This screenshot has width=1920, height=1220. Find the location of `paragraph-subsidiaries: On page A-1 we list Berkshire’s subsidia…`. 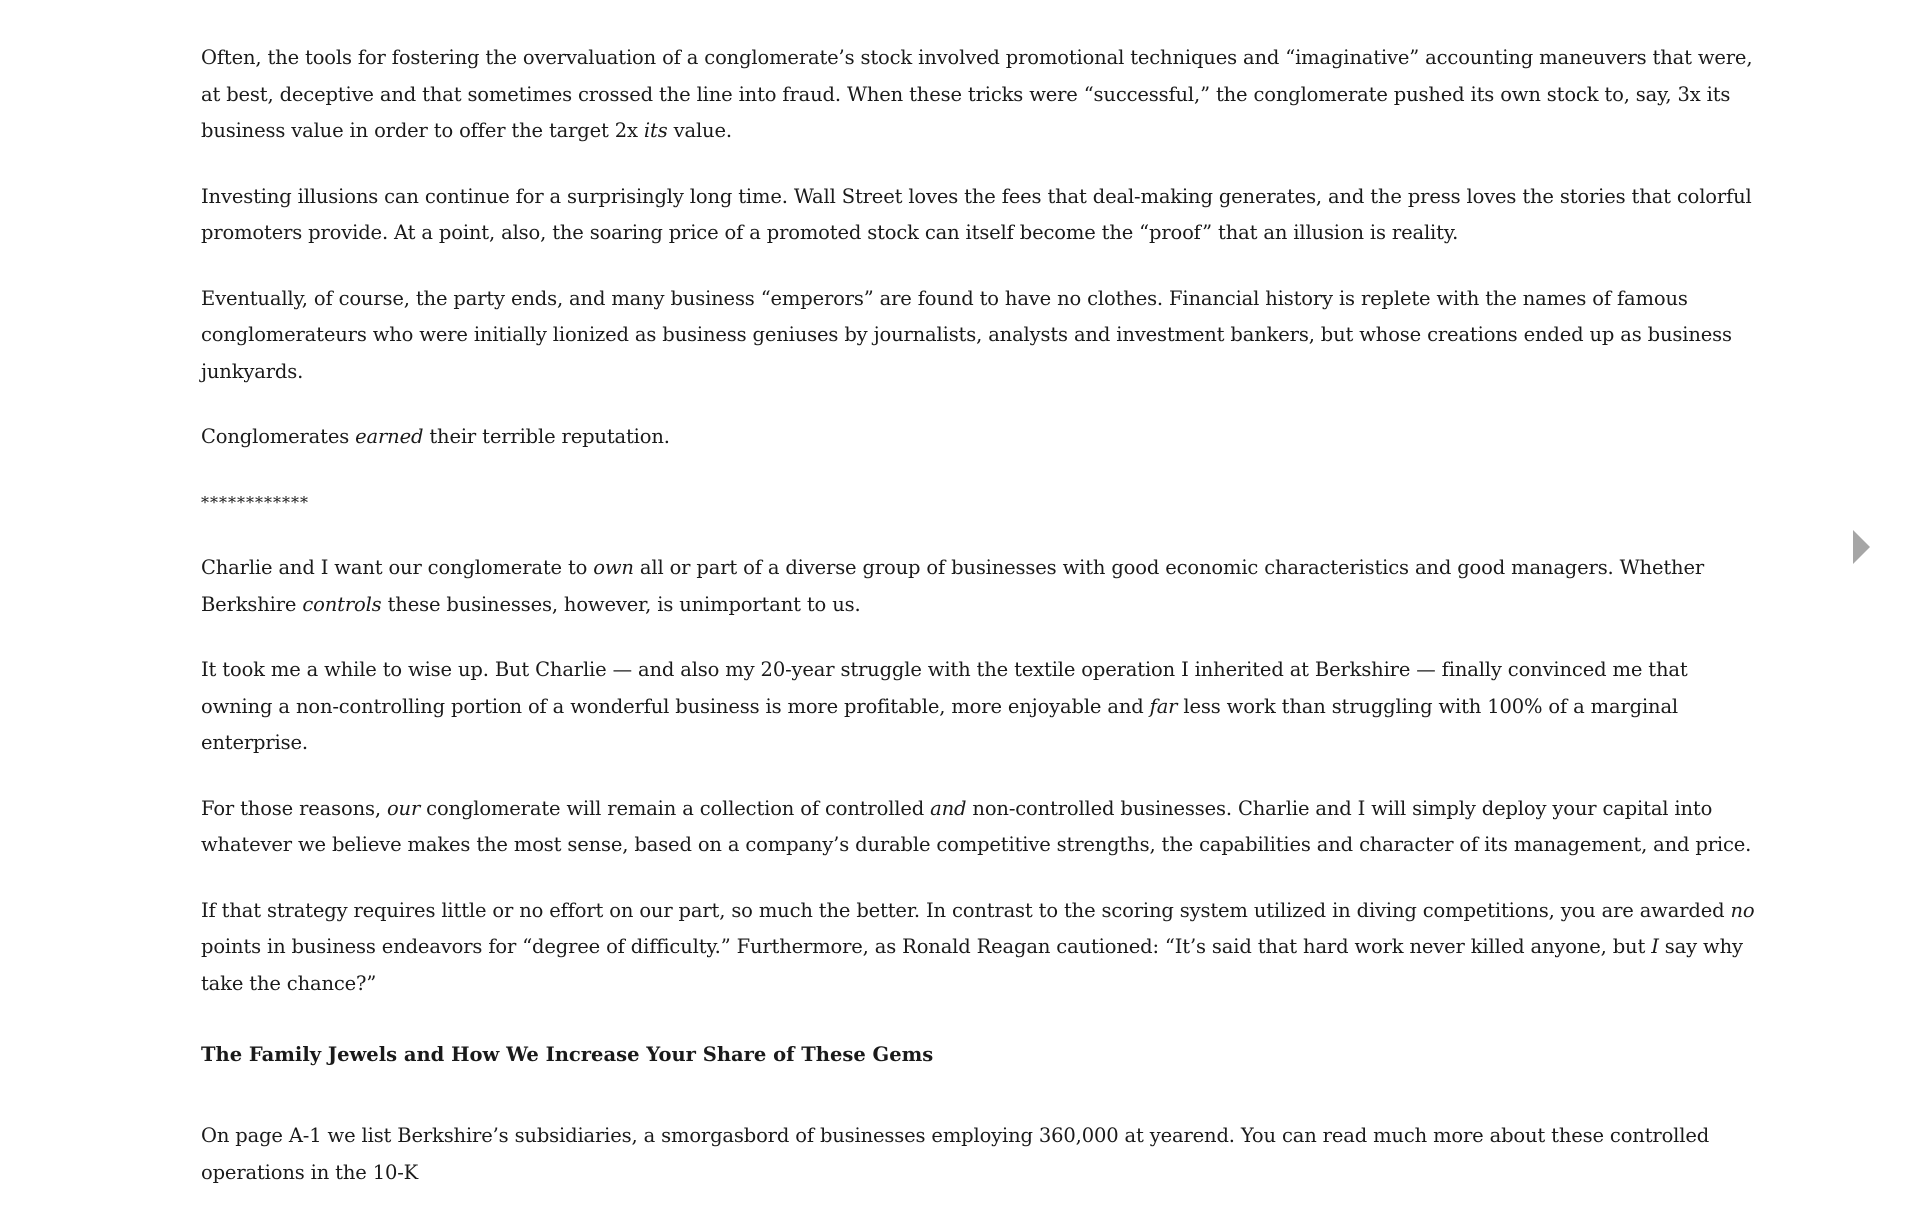

paragraph-subsidiaries: On page A-1 we list Berkshire’s subsidia… is located at coordinates (955, 1154).